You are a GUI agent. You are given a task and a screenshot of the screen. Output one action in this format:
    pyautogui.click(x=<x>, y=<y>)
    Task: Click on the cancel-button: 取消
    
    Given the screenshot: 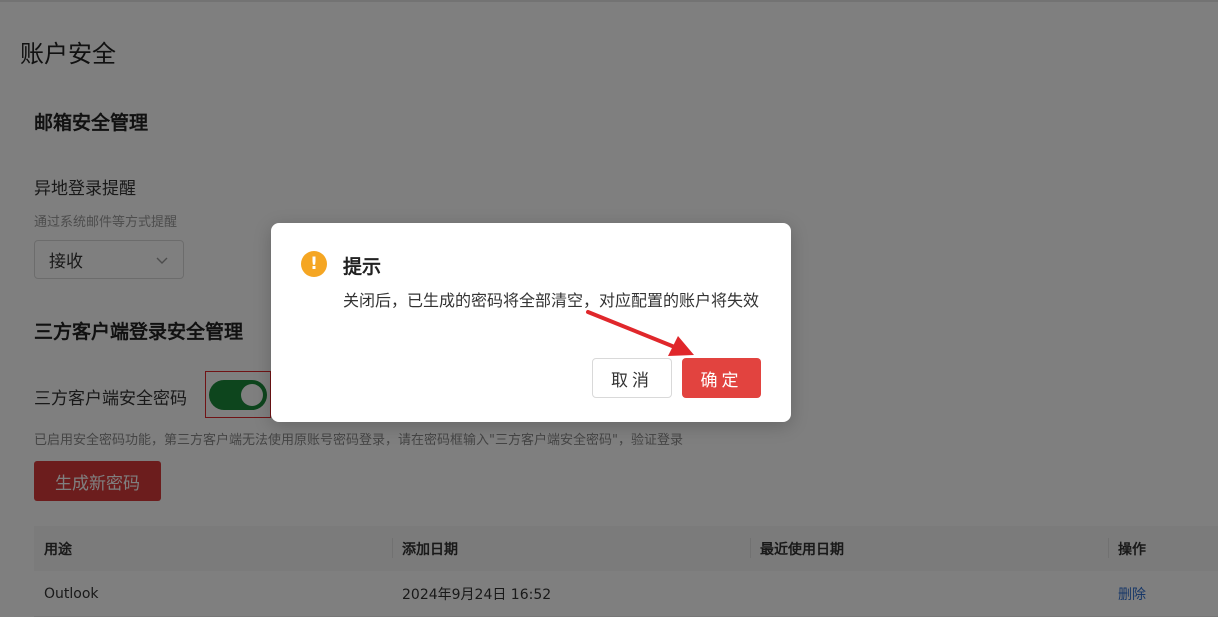 What is the action you would take?
    pyautogui.click(x=632, y=378)
    